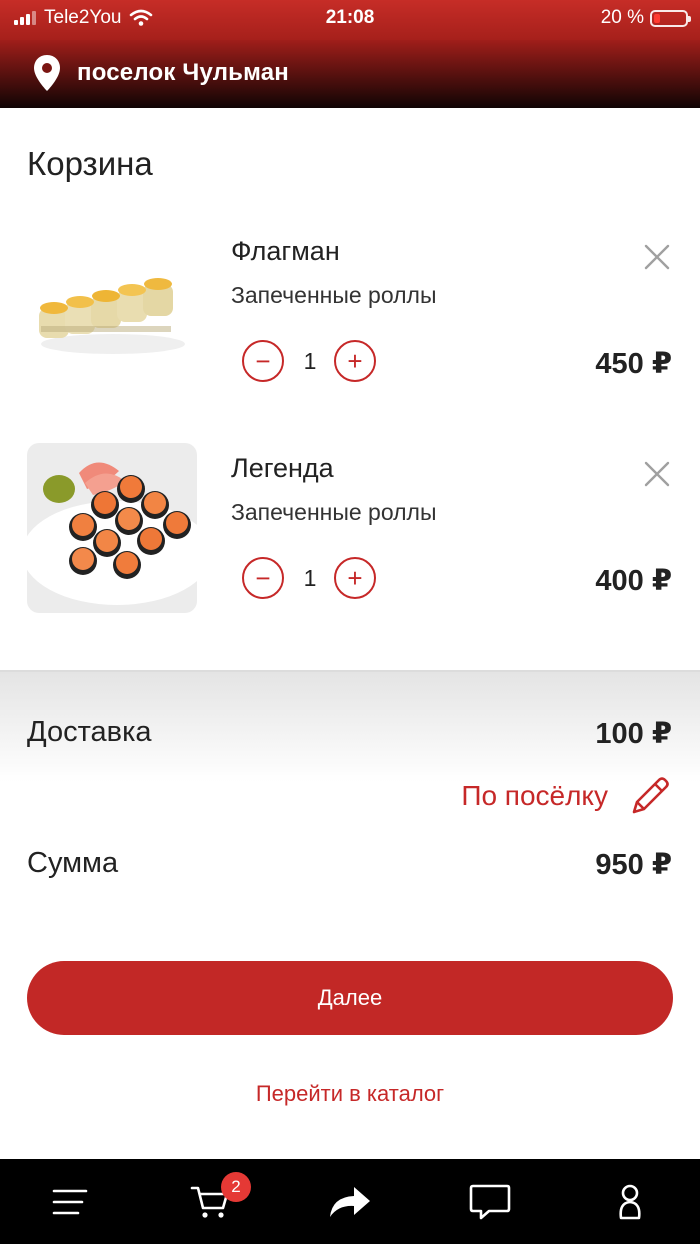 This screenshot has width=700, height=1244. What do you see at coordinates (633, 734) in the screenshot?
I see `delivery-value: 100 ₽` at bounding box center [633, 734].